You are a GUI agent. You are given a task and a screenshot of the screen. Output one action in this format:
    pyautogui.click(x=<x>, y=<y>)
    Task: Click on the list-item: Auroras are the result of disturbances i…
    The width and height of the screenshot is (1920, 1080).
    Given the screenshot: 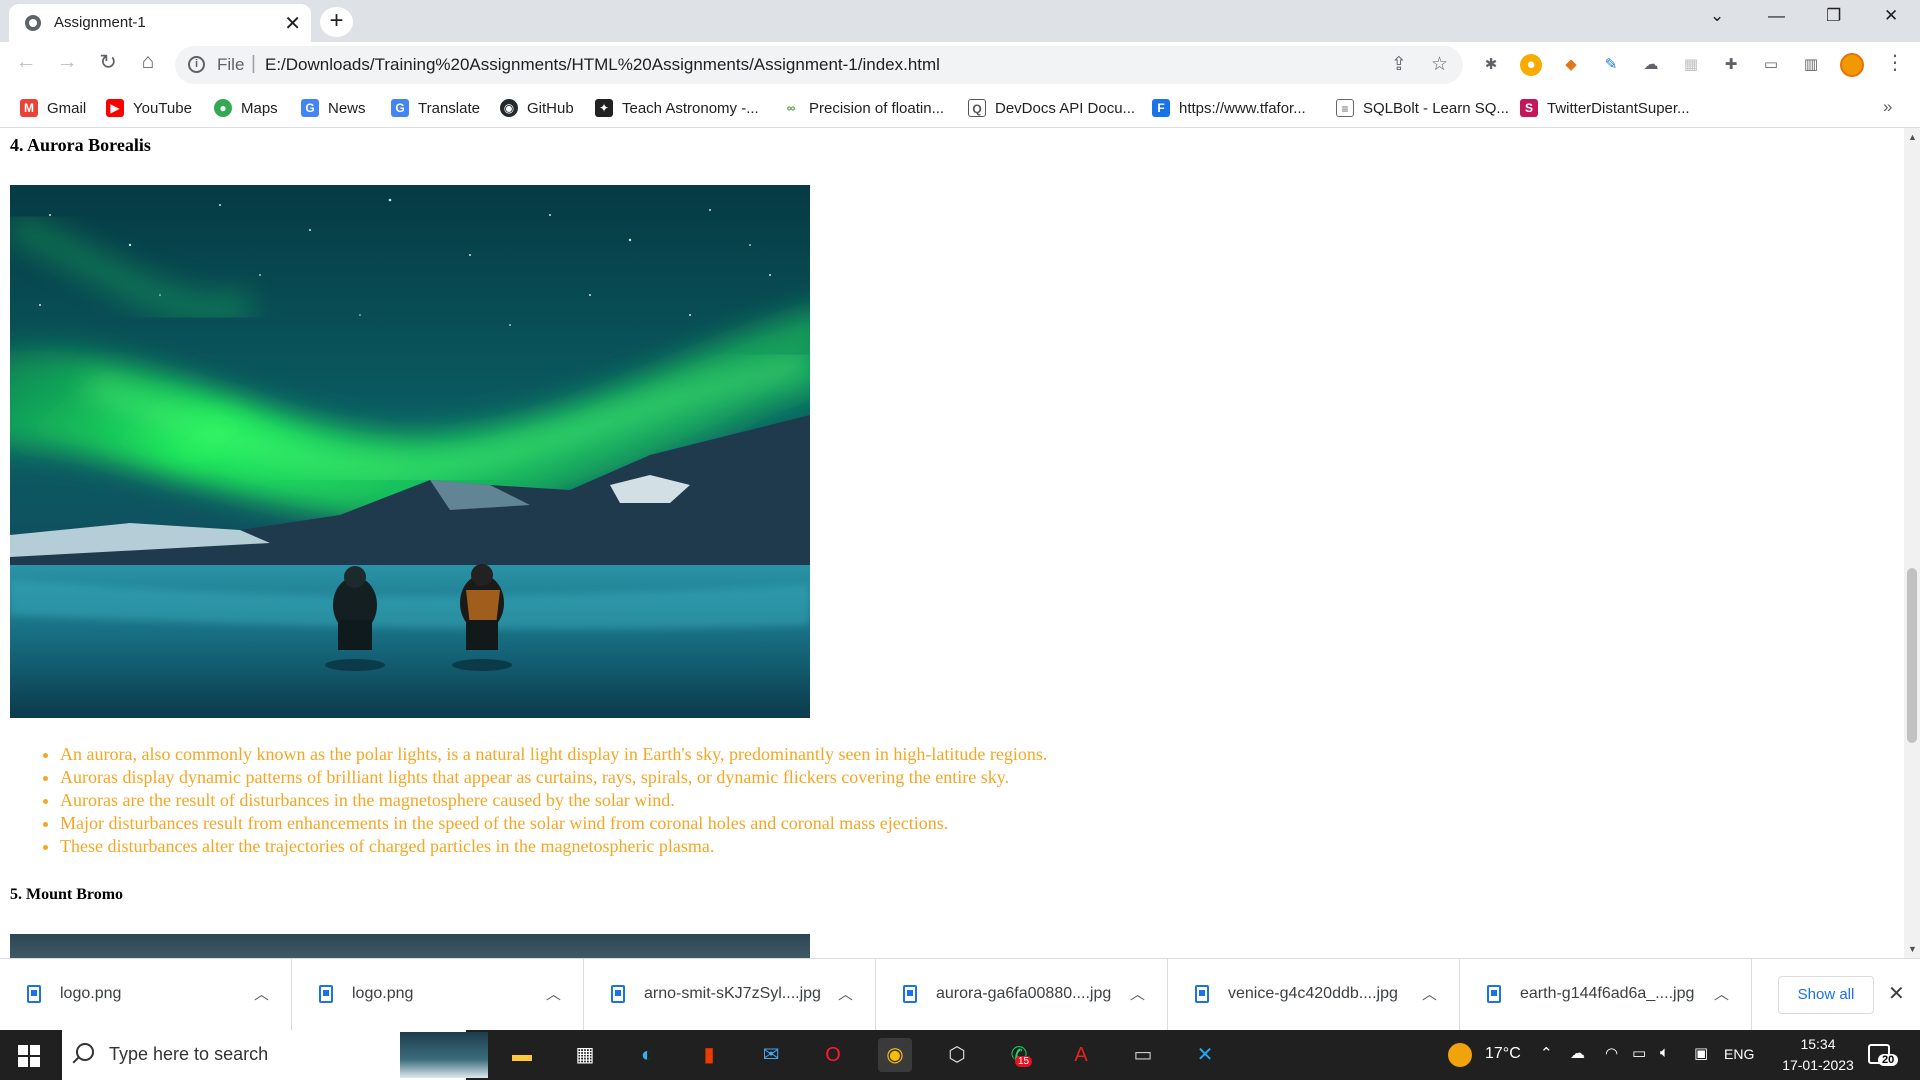 What is the action you would take?
    pyautogui.click(x=553, y=800)
    